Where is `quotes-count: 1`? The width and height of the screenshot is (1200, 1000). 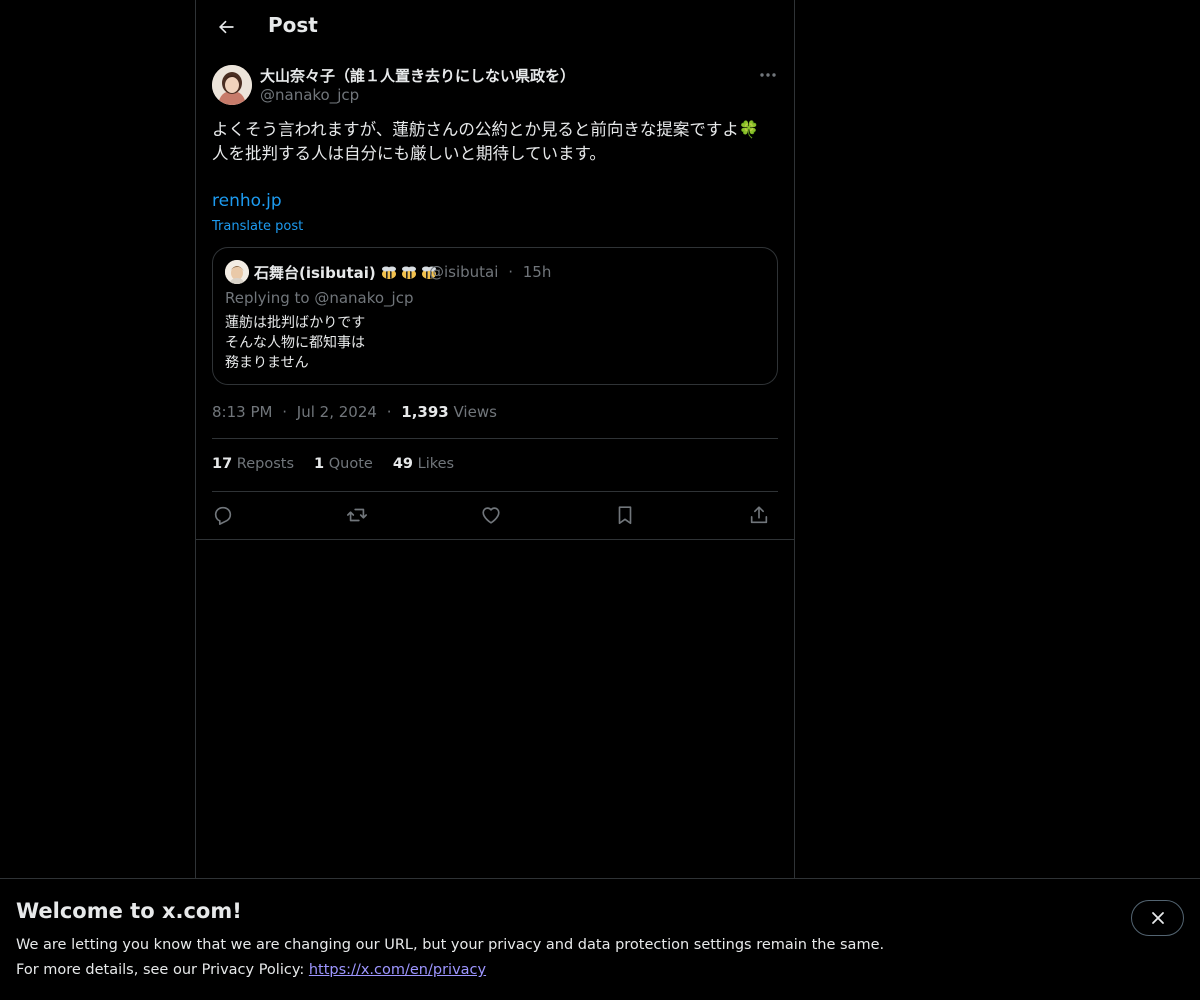
quotes-count: 1 is located at coordinates (319, 464).